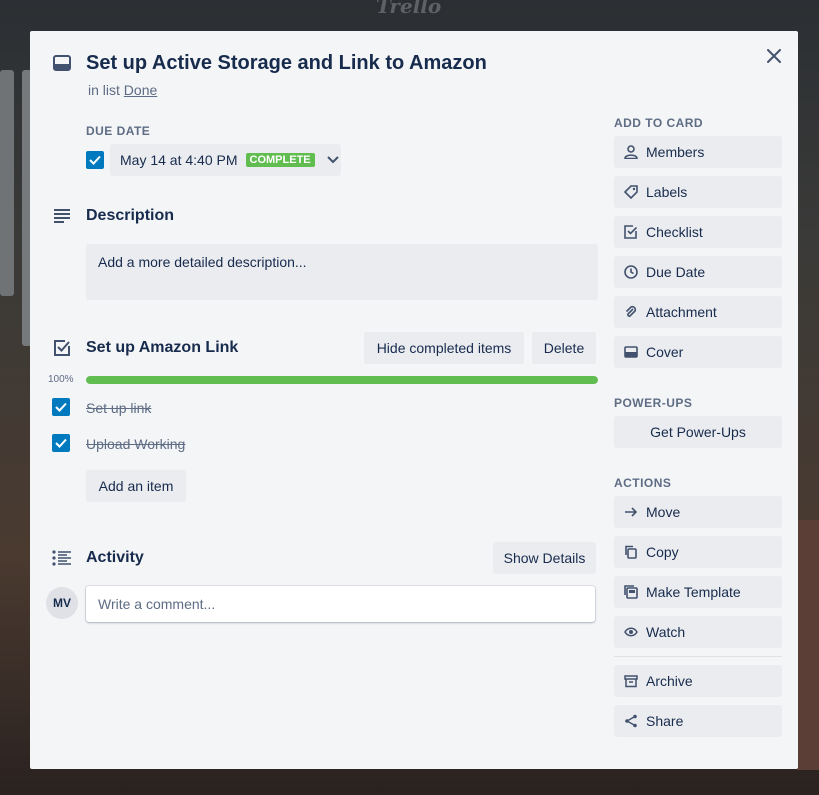  I want to click on card-title: Set up Active Storage and Link to Amazon, so click(286, 63).